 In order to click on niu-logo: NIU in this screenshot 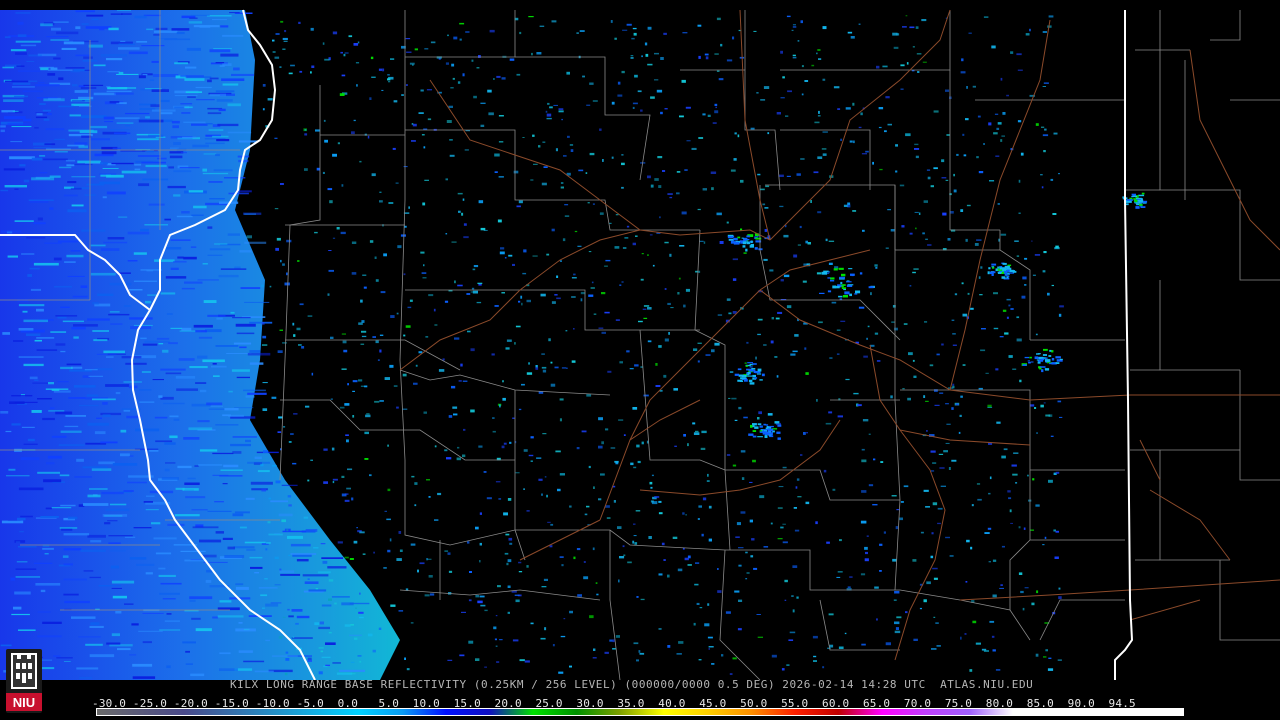, I will do `click(24, 681)`.